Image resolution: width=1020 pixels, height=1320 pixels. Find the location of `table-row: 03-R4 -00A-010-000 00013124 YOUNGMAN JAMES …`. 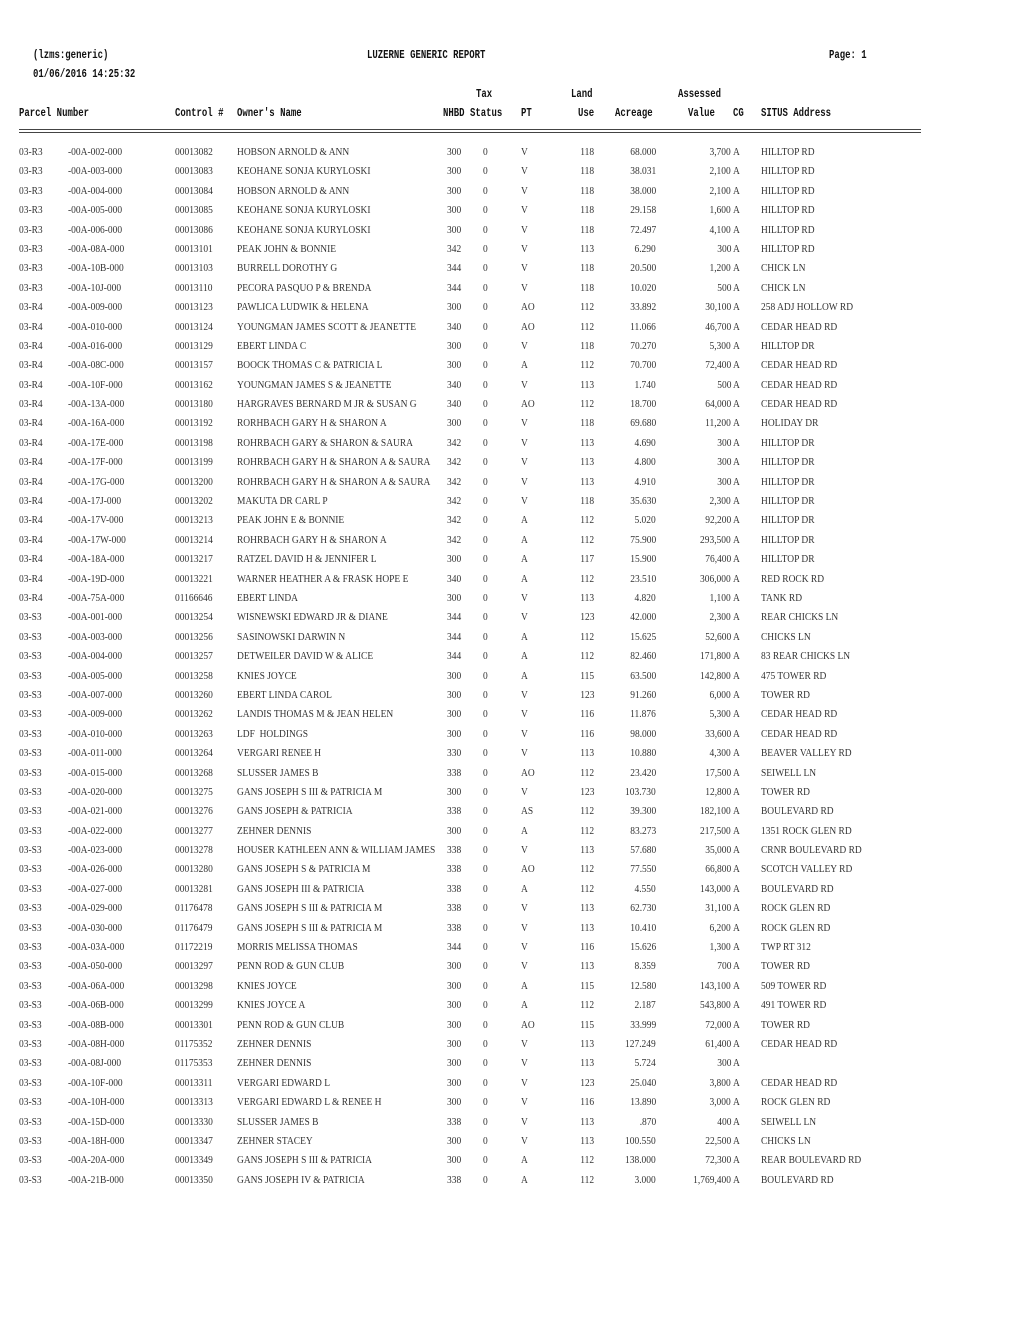

table-row: 03-R4 -00A-010-000 00013124 YOUNGMAN JAMES … is located at coordinates (510, 327).